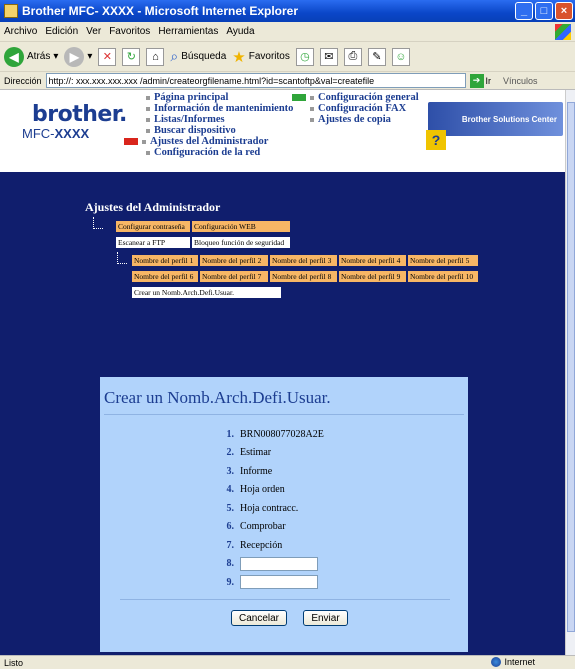 This screenshot has height=669, width=575. What do you see at coordinates (571, 367) in the screenshot?
I see `scrollbar-thumb` at bounding box center [571, 367].